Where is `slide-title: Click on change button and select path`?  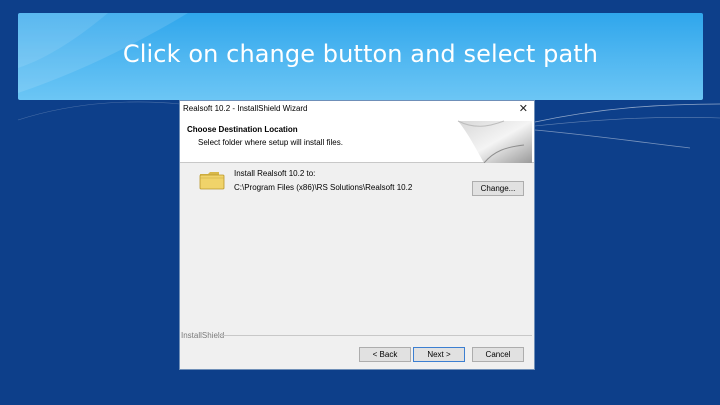 slide-title: Click on change button and select path is located at coordinates (360, 54).